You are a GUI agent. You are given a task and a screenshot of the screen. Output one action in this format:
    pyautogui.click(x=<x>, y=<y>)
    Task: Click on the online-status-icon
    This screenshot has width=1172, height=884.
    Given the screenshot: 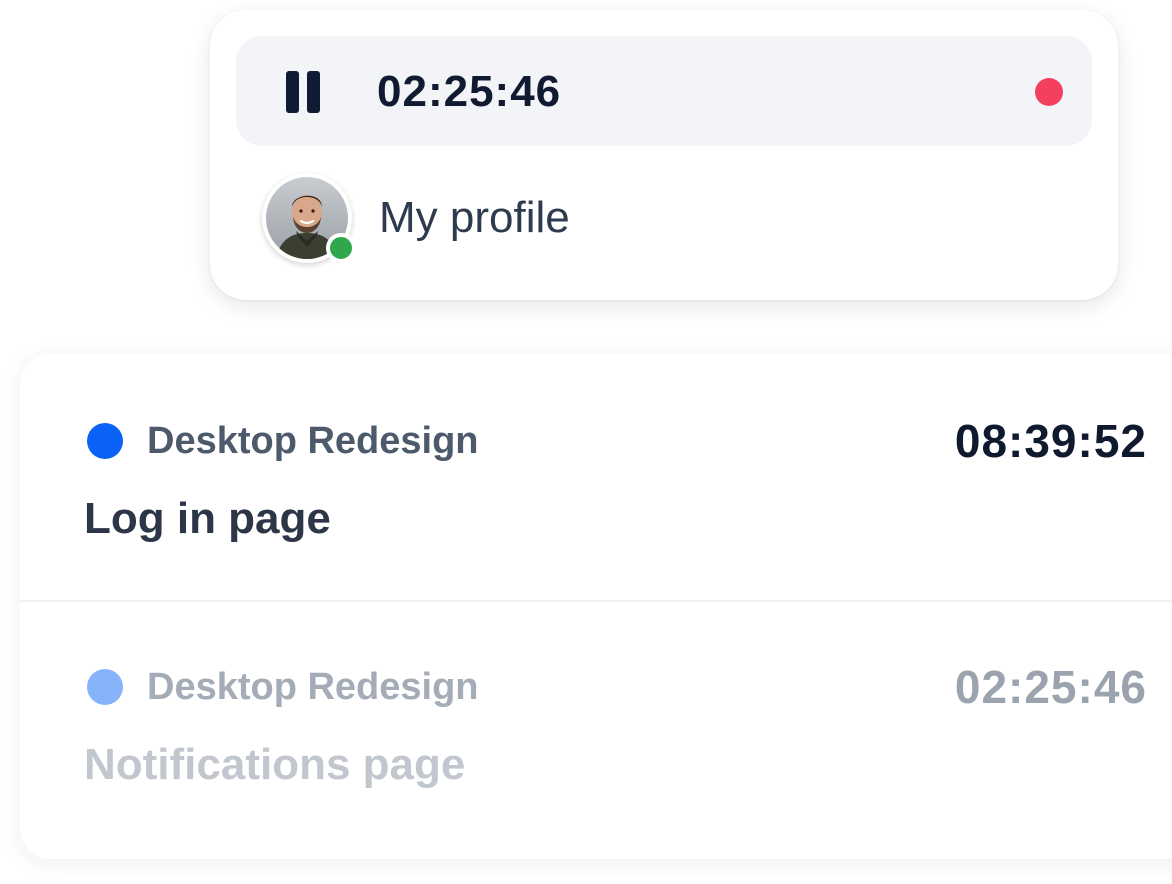 What is the action you would take?
    pyautogui.click(x=341, y=248)
    